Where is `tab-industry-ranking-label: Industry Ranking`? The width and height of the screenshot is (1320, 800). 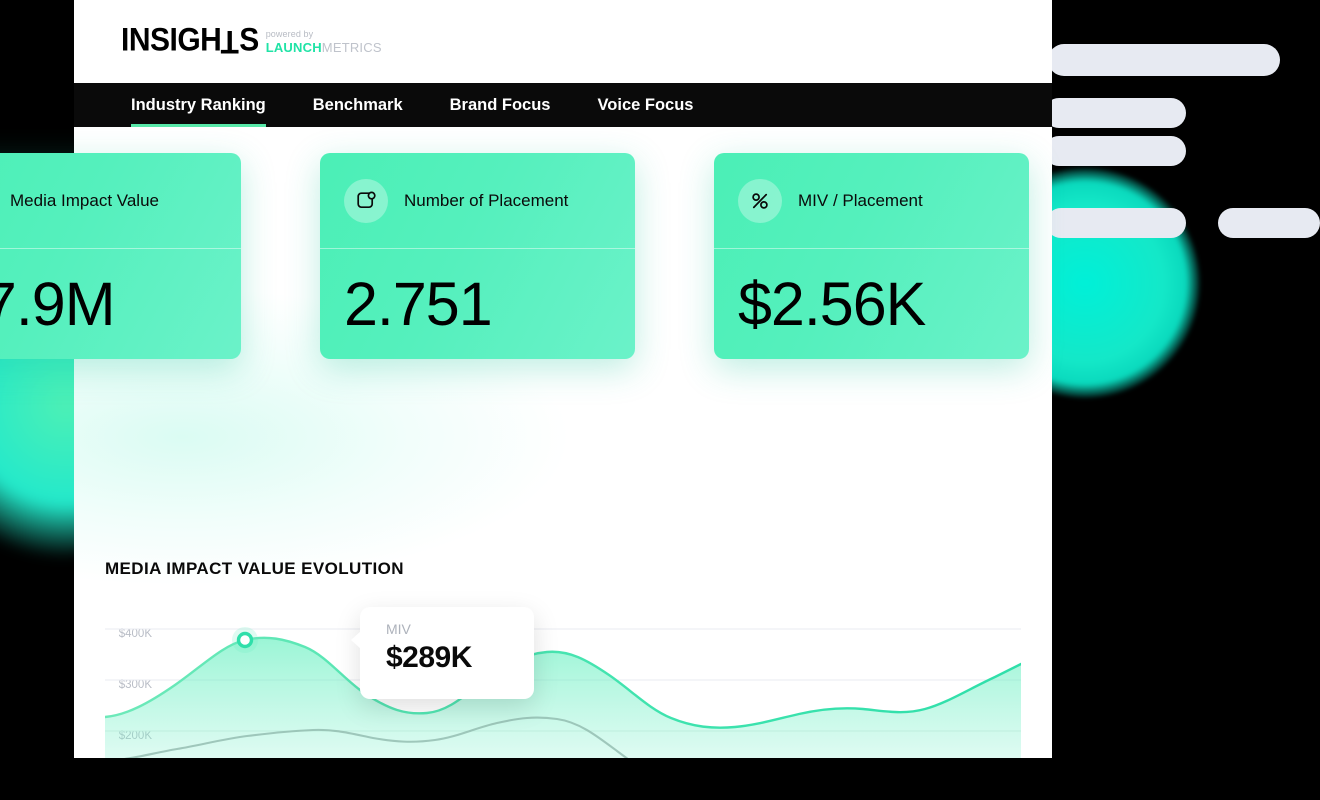
tab-industry-ranking-label: Industry Ranking is located at coordinates (198, 104).